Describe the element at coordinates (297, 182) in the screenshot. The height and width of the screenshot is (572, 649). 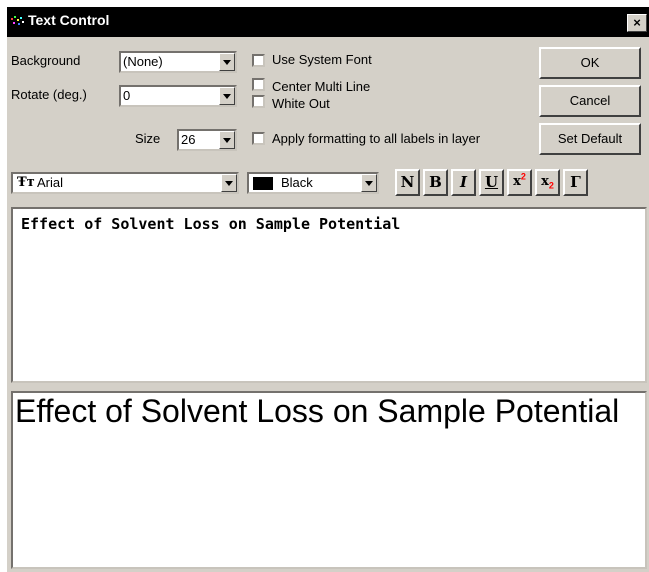
I see `color-value: Black` at that location.